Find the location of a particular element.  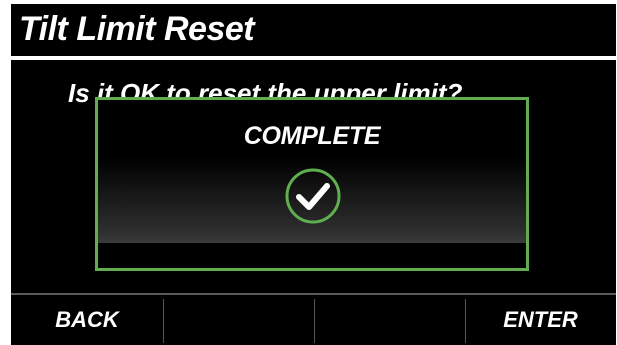

check-circle-icon is located at coordinates (313, 196).